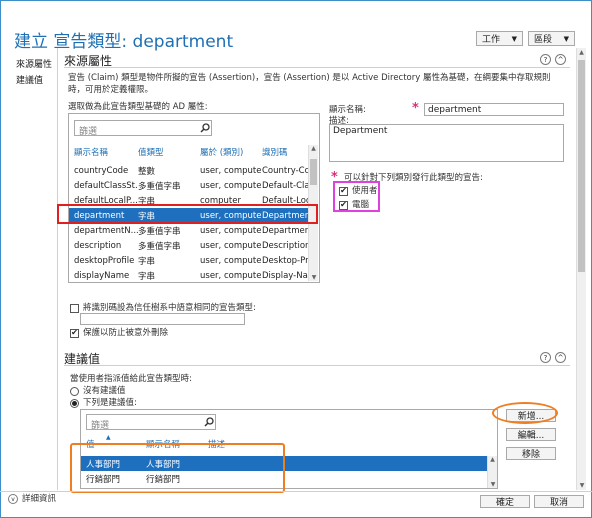 This screenshot has width=592, height=518. I want to click on tasks-label: 工作, so click(491, 40).